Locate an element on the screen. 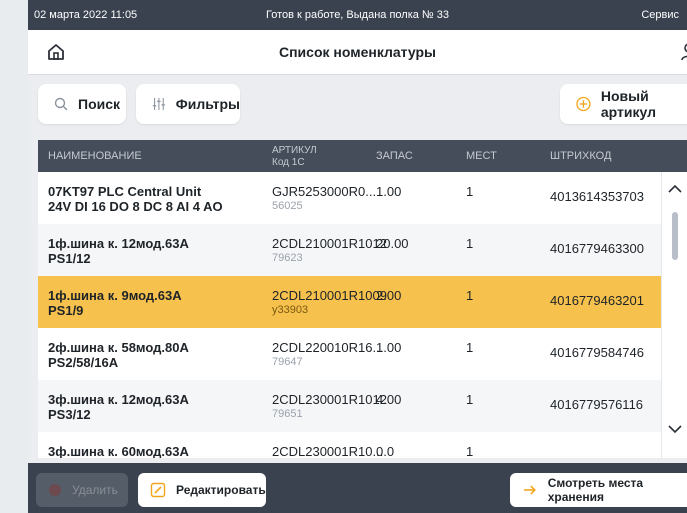 The height and width of the screenshot is (513, 687). row-article: 2CDL210001R1012 79623 is located at coordinates (329, 251).